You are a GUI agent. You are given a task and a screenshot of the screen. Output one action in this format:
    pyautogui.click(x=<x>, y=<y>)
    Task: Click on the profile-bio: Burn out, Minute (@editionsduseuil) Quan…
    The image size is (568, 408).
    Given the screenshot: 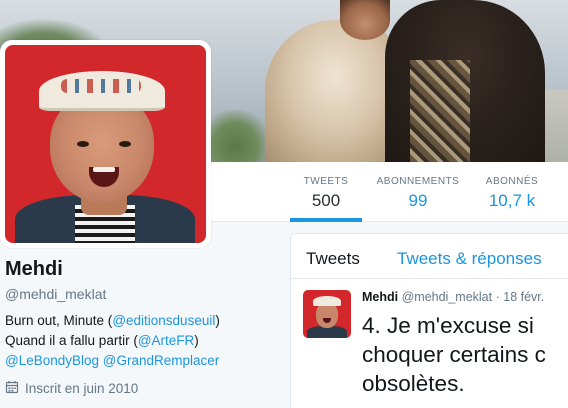 What is the action you would take?
    pyautogui.click(x=140, y=341)
    